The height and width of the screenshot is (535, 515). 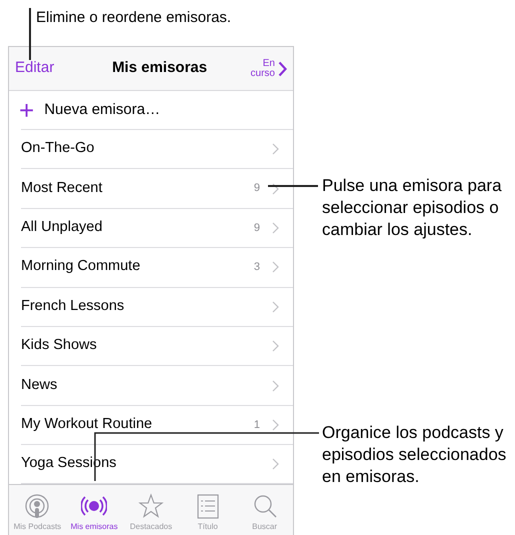 What do you see at coordinates (157, 148) in the screenshot?
I see `station-row: On-The-Go` at bounding box center [157, 148].